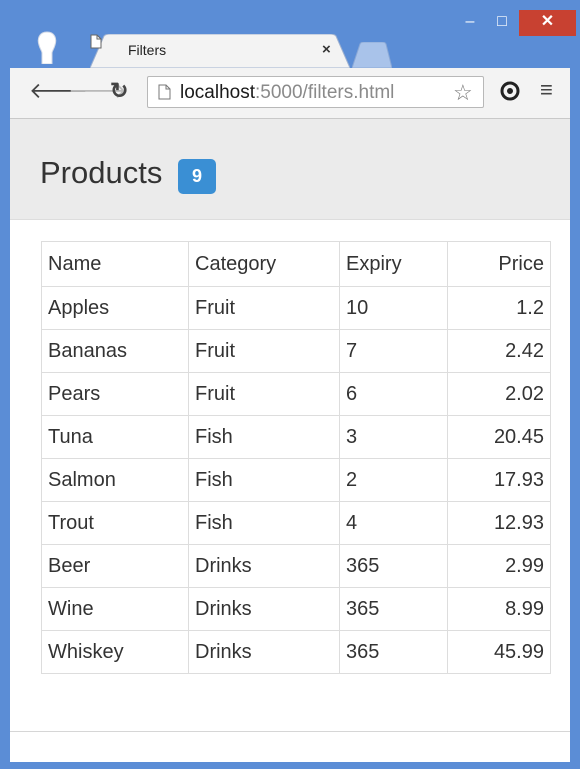 Image resolution: width=580 pixels, height=769 pixels. I want to click on cell-expiry: 10, so click(393, 308).